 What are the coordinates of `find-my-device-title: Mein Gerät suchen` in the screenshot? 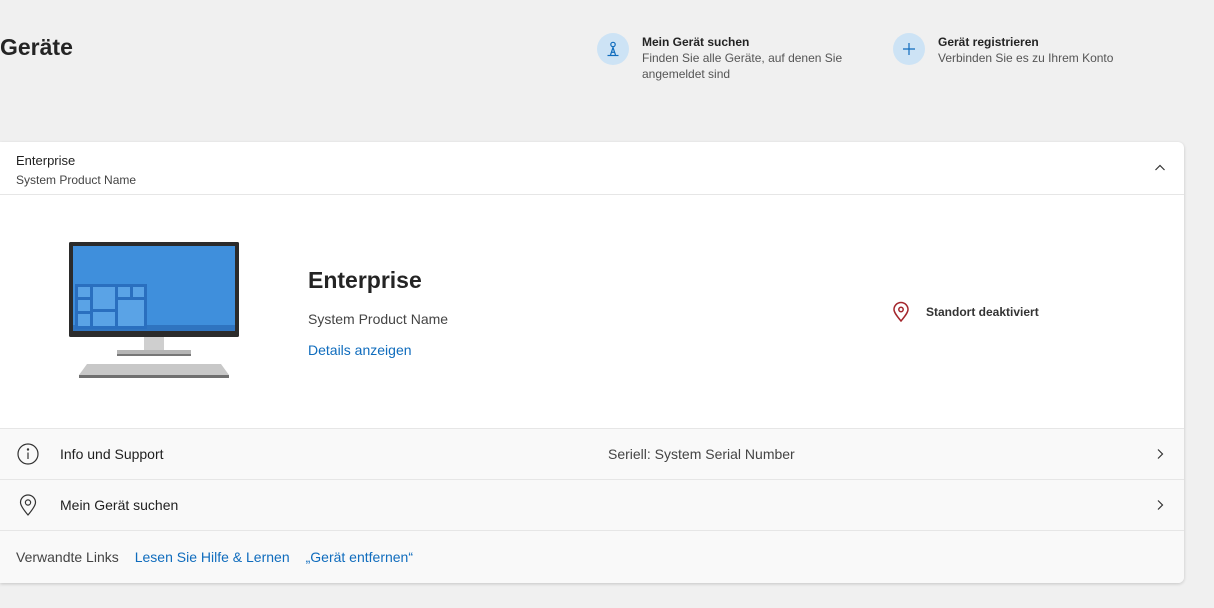 It's located at (696, 42).